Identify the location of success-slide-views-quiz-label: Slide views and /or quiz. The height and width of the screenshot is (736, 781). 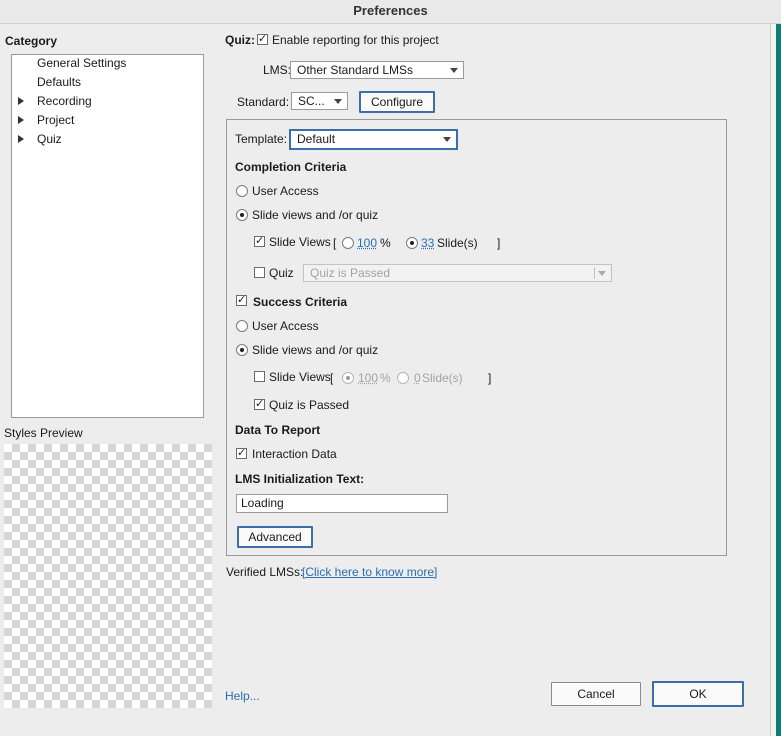
(315, 350).